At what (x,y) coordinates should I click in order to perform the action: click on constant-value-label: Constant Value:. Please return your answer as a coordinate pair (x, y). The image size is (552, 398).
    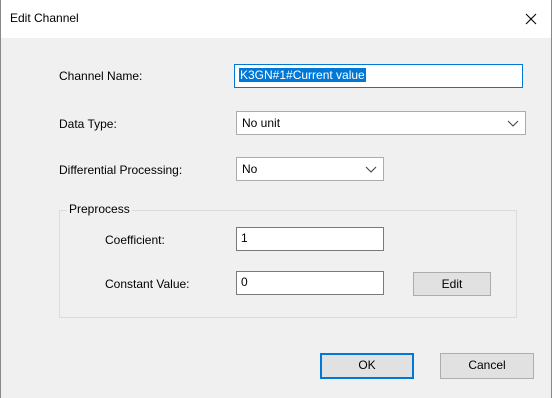
    Looking at the image, I should click on (147, 284).